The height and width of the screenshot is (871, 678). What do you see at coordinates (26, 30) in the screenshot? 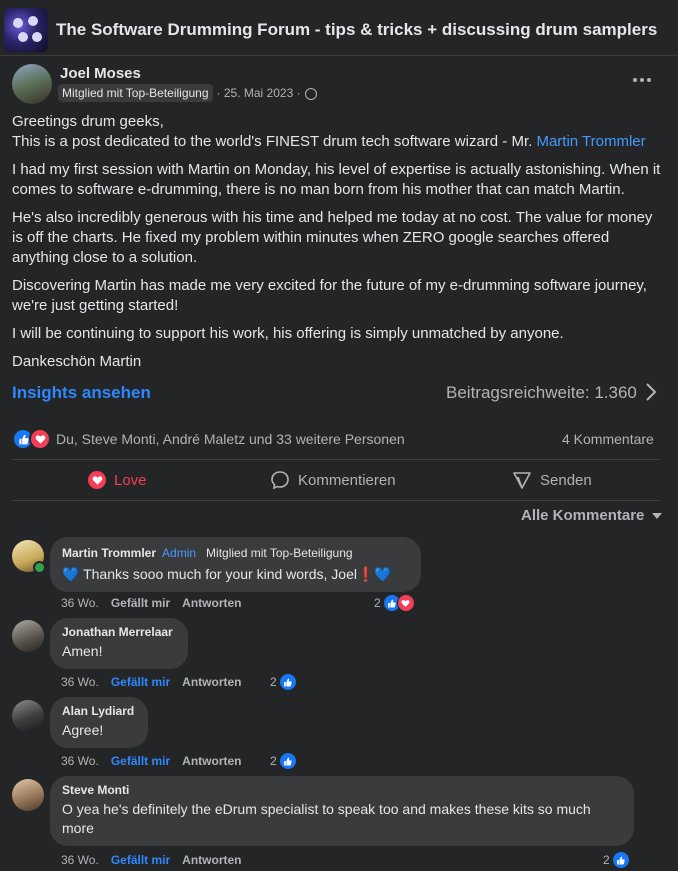
I see `group-logo` at bounding box center [26, 30].